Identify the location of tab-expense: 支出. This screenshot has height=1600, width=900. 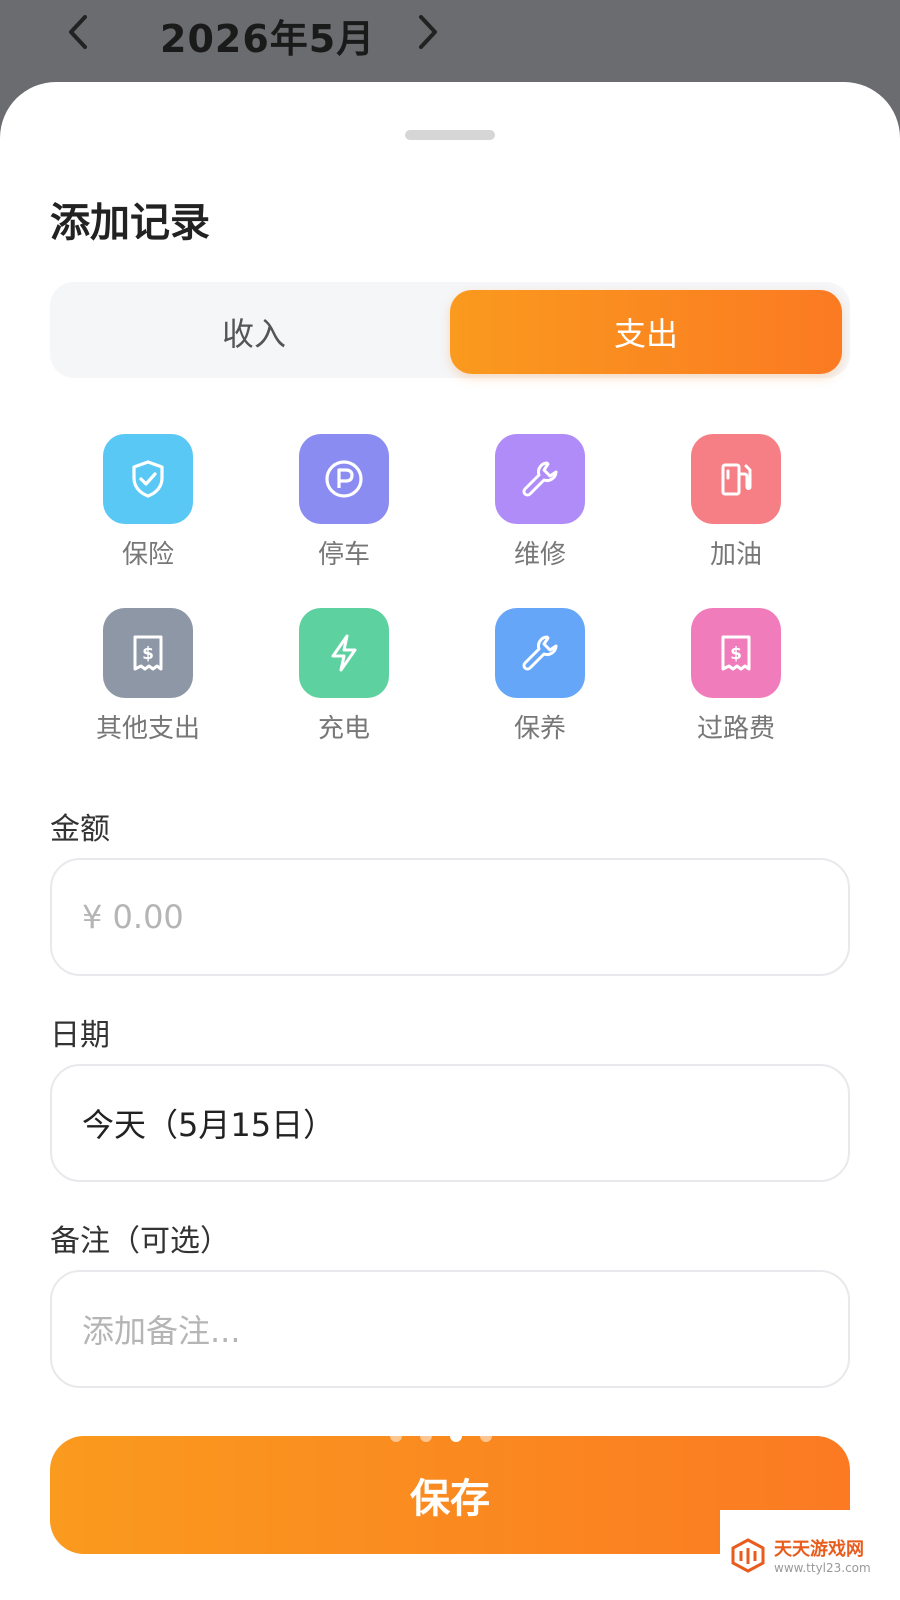
(646, 332).